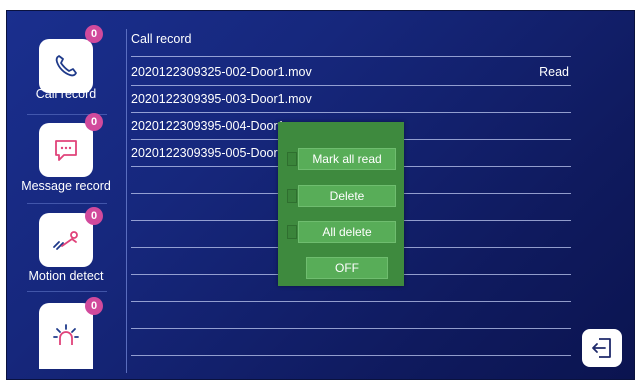  I want to click on sidebar-item-label: Call record, so click(66, 94).